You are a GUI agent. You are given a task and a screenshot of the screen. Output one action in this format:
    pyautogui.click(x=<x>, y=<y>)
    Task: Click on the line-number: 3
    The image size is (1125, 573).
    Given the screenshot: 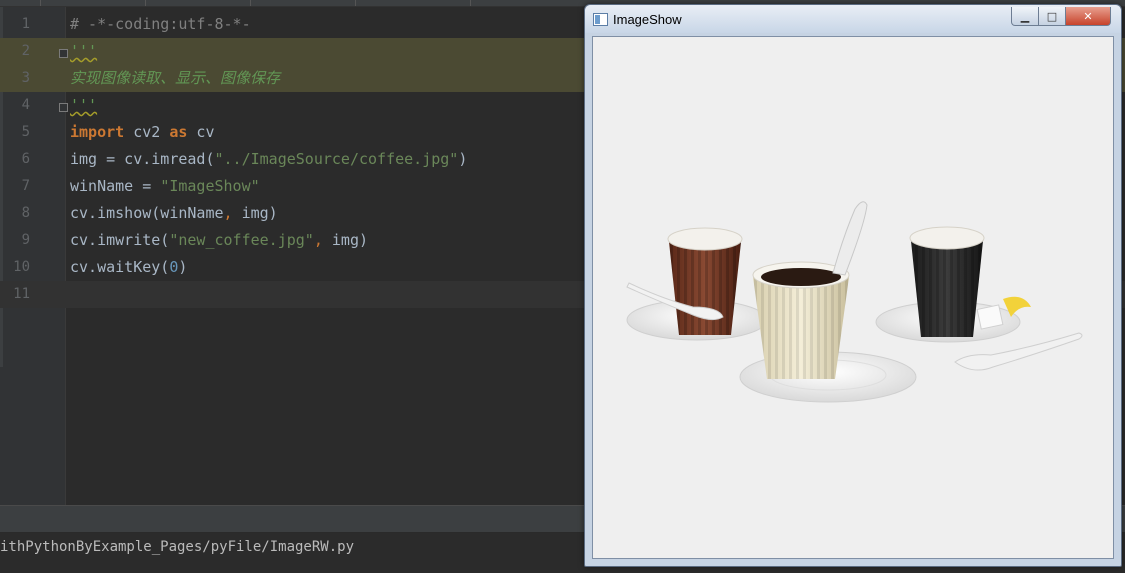 What is the action you would take?
    pyautogui.click(x=25, y=78)
    